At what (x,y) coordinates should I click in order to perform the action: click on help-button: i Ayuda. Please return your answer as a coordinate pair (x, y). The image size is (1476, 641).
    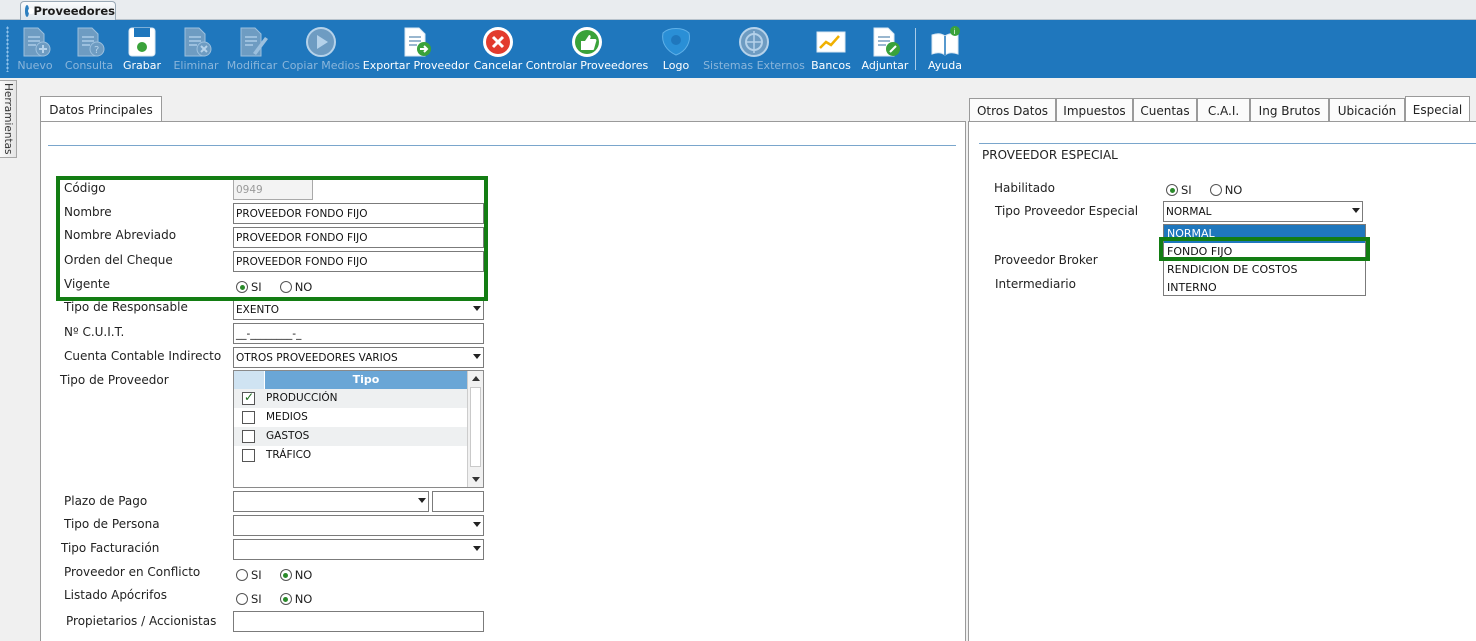
    Looking at the image, I should click on (945, 49).